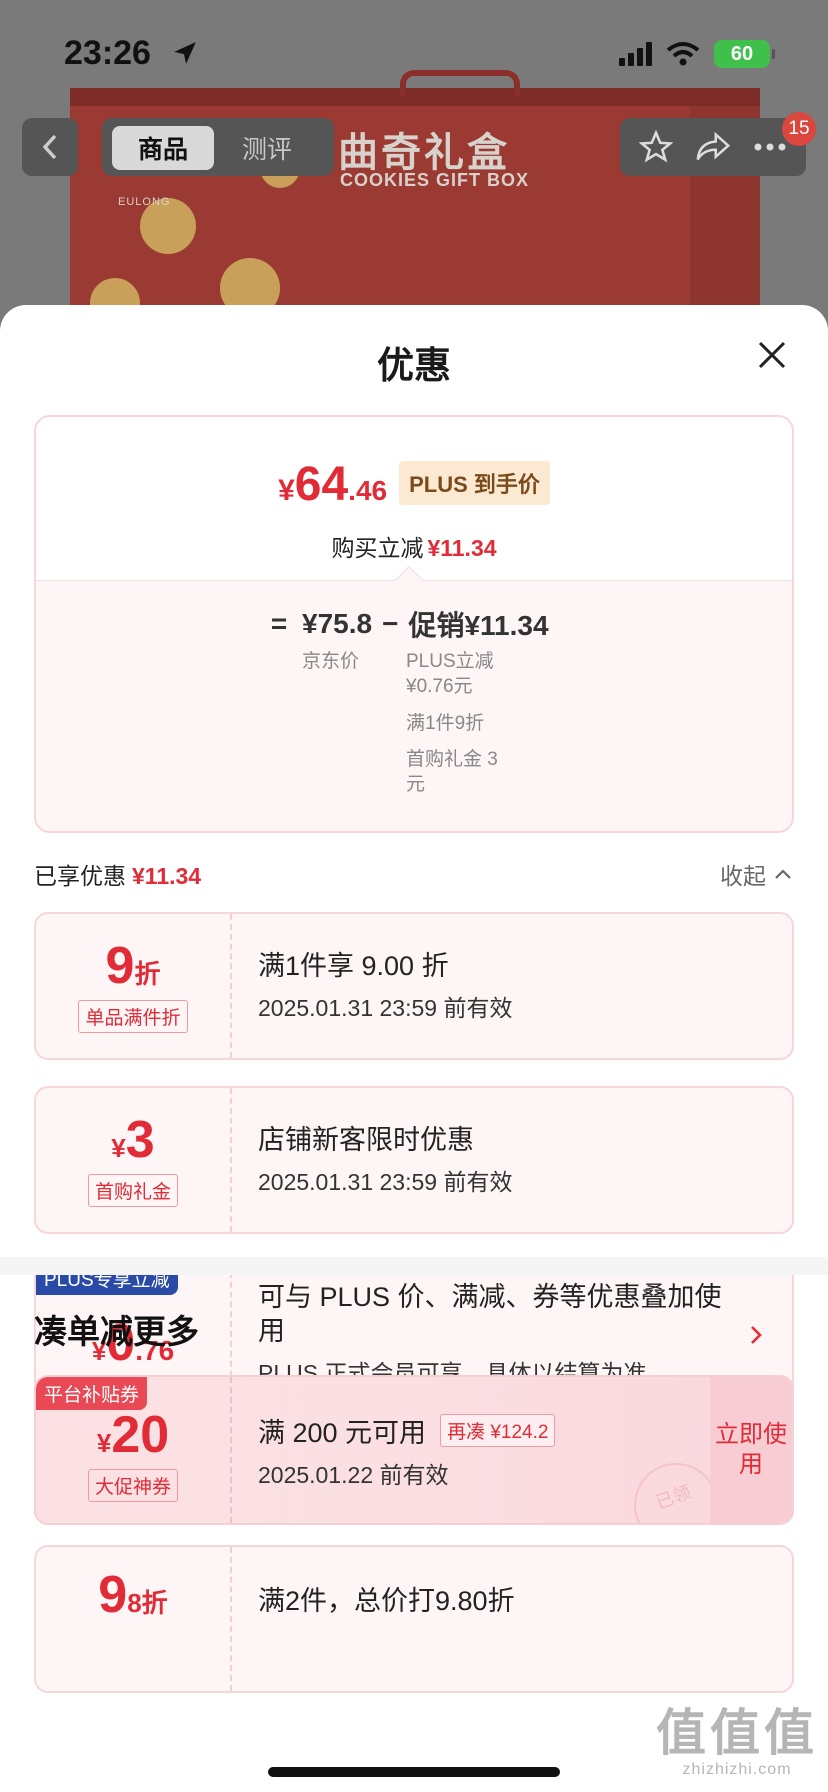  Describe the element at coordinates (414, 365) in the screenshot. I see `sheet-title: 优惠` at that location.